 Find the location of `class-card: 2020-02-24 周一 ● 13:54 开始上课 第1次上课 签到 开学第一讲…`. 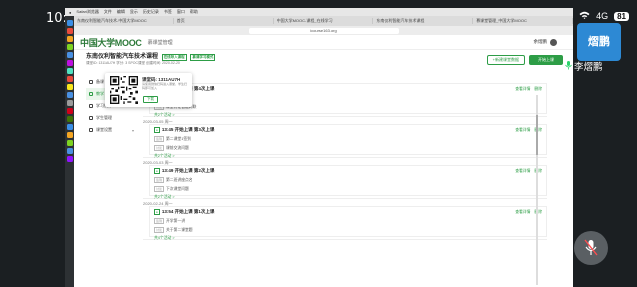

class-card: 2020-02-24 周一 ● 13:54 开始上课 第1次上课 签到 开学第一讲… is located at coordinates (345, 220).